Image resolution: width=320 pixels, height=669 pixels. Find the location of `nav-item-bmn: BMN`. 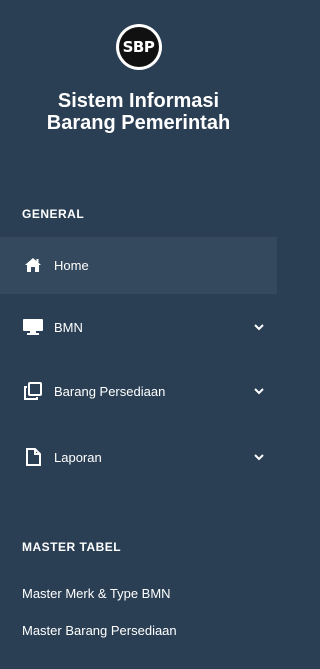

nav-item-bmn: BMN is located at coordinates (138, 327).